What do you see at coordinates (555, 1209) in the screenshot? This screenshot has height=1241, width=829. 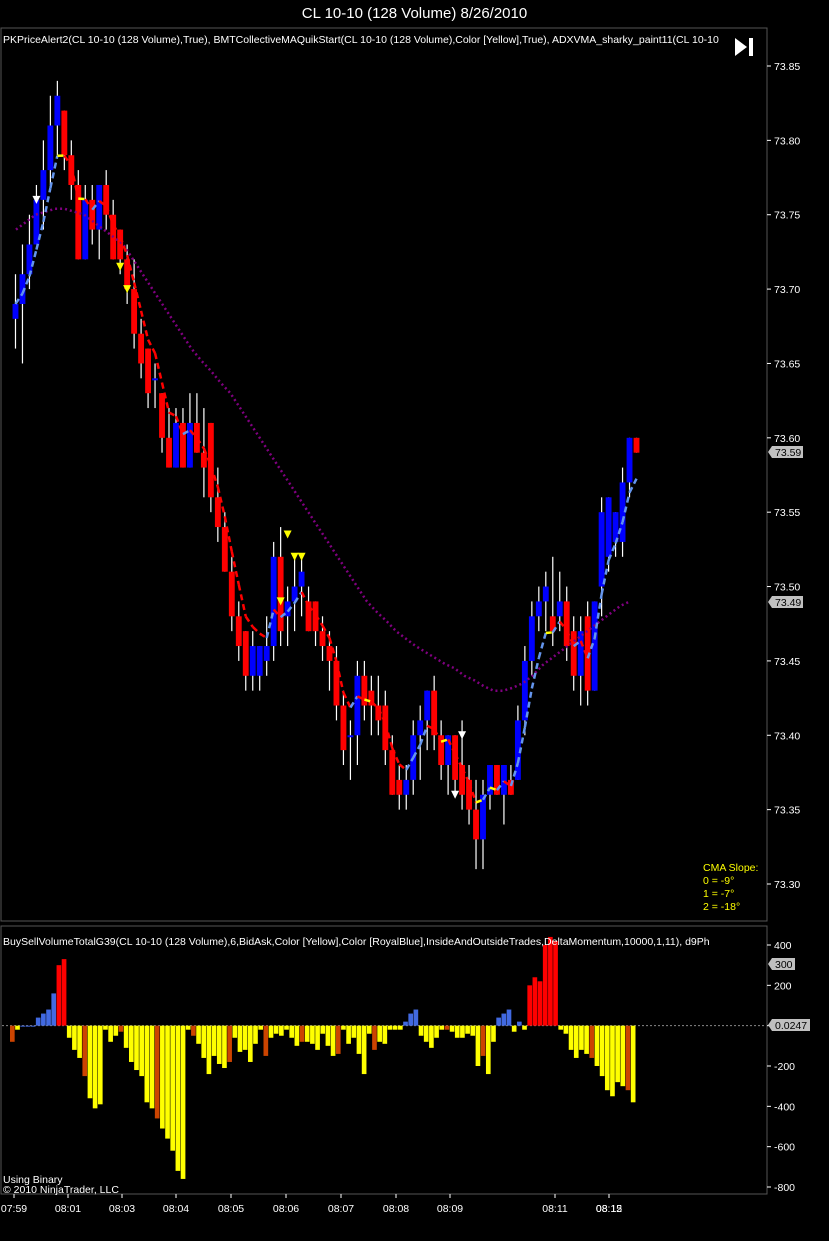 I see `time-tick-label: 08:11` at bounding box center [555, 1209].